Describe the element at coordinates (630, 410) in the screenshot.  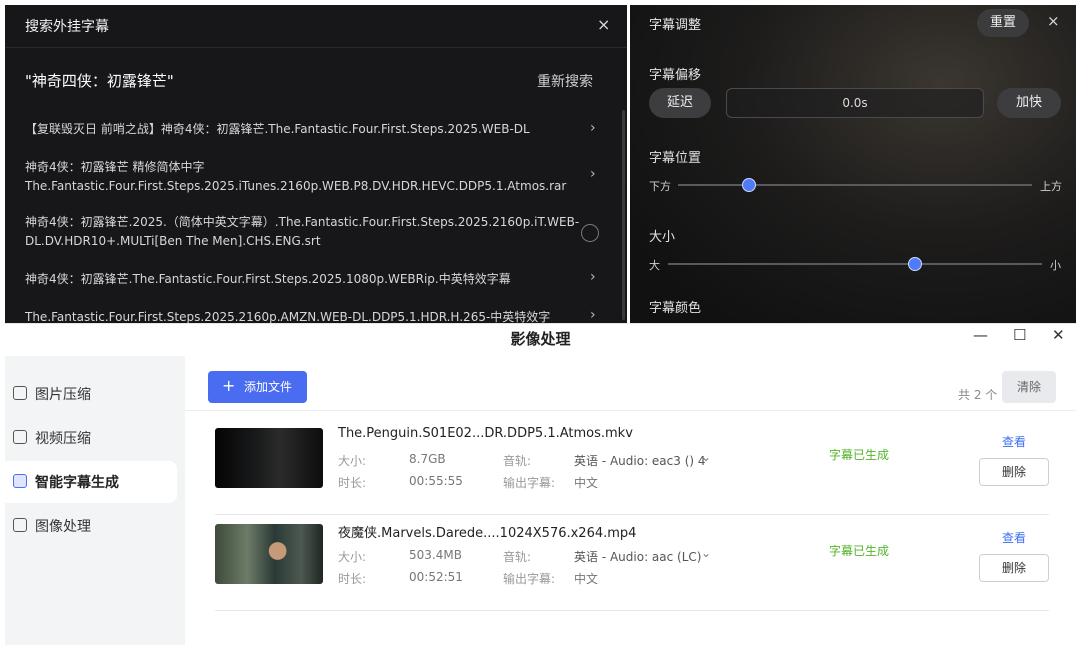
I see `divider` at that location.